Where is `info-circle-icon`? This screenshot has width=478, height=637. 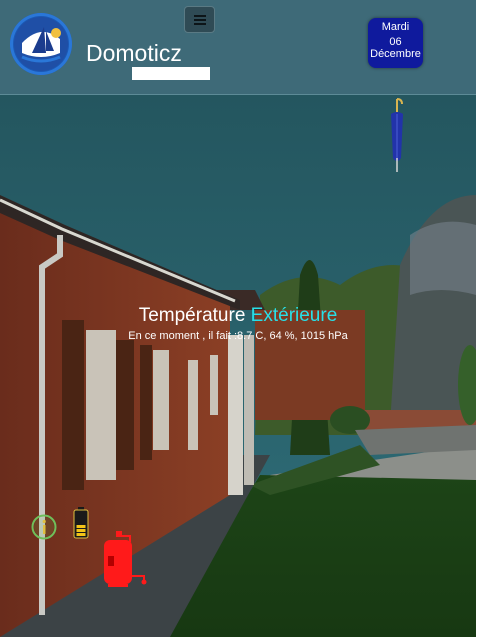 info-circle-icon is located at coordinates (44, 527).